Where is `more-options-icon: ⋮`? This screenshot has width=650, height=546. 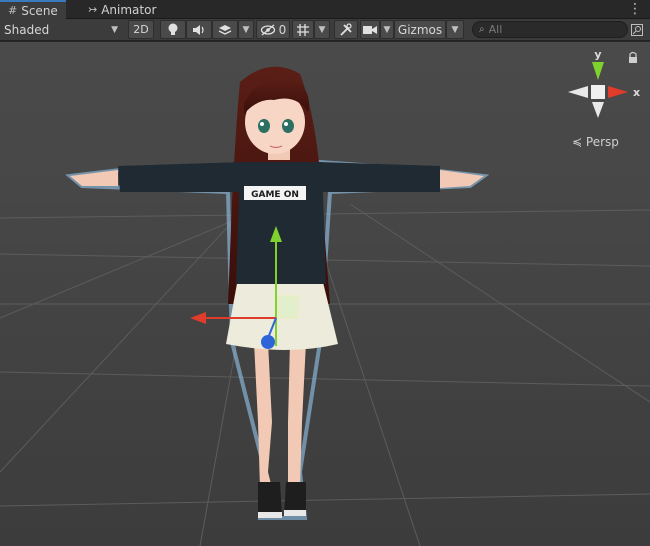 more-options-icon: ⋮ is located at coordinates (635, 9).